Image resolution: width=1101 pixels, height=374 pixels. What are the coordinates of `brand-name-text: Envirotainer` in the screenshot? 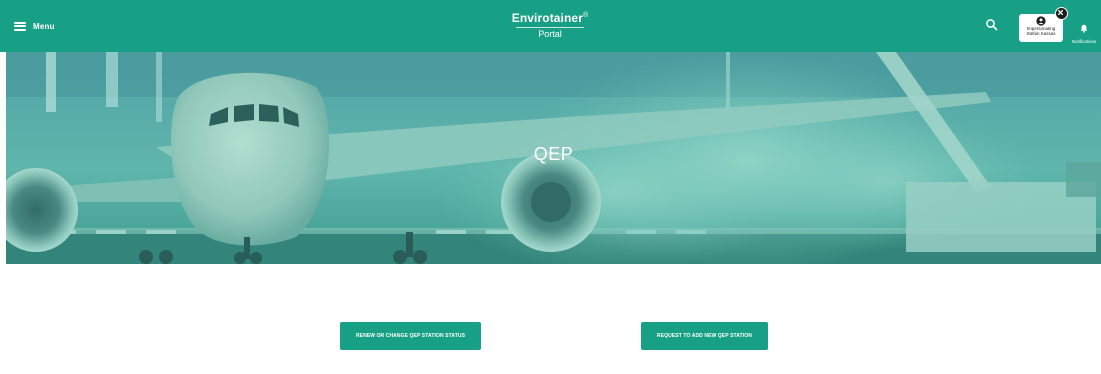 It's located at (547, 18).